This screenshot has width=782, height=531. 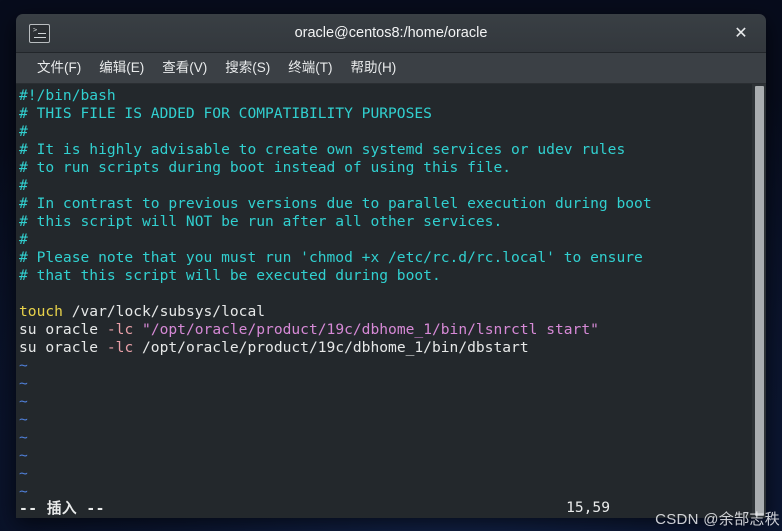 I want to click on terminal-icon: >, so click(x=39, y=33).